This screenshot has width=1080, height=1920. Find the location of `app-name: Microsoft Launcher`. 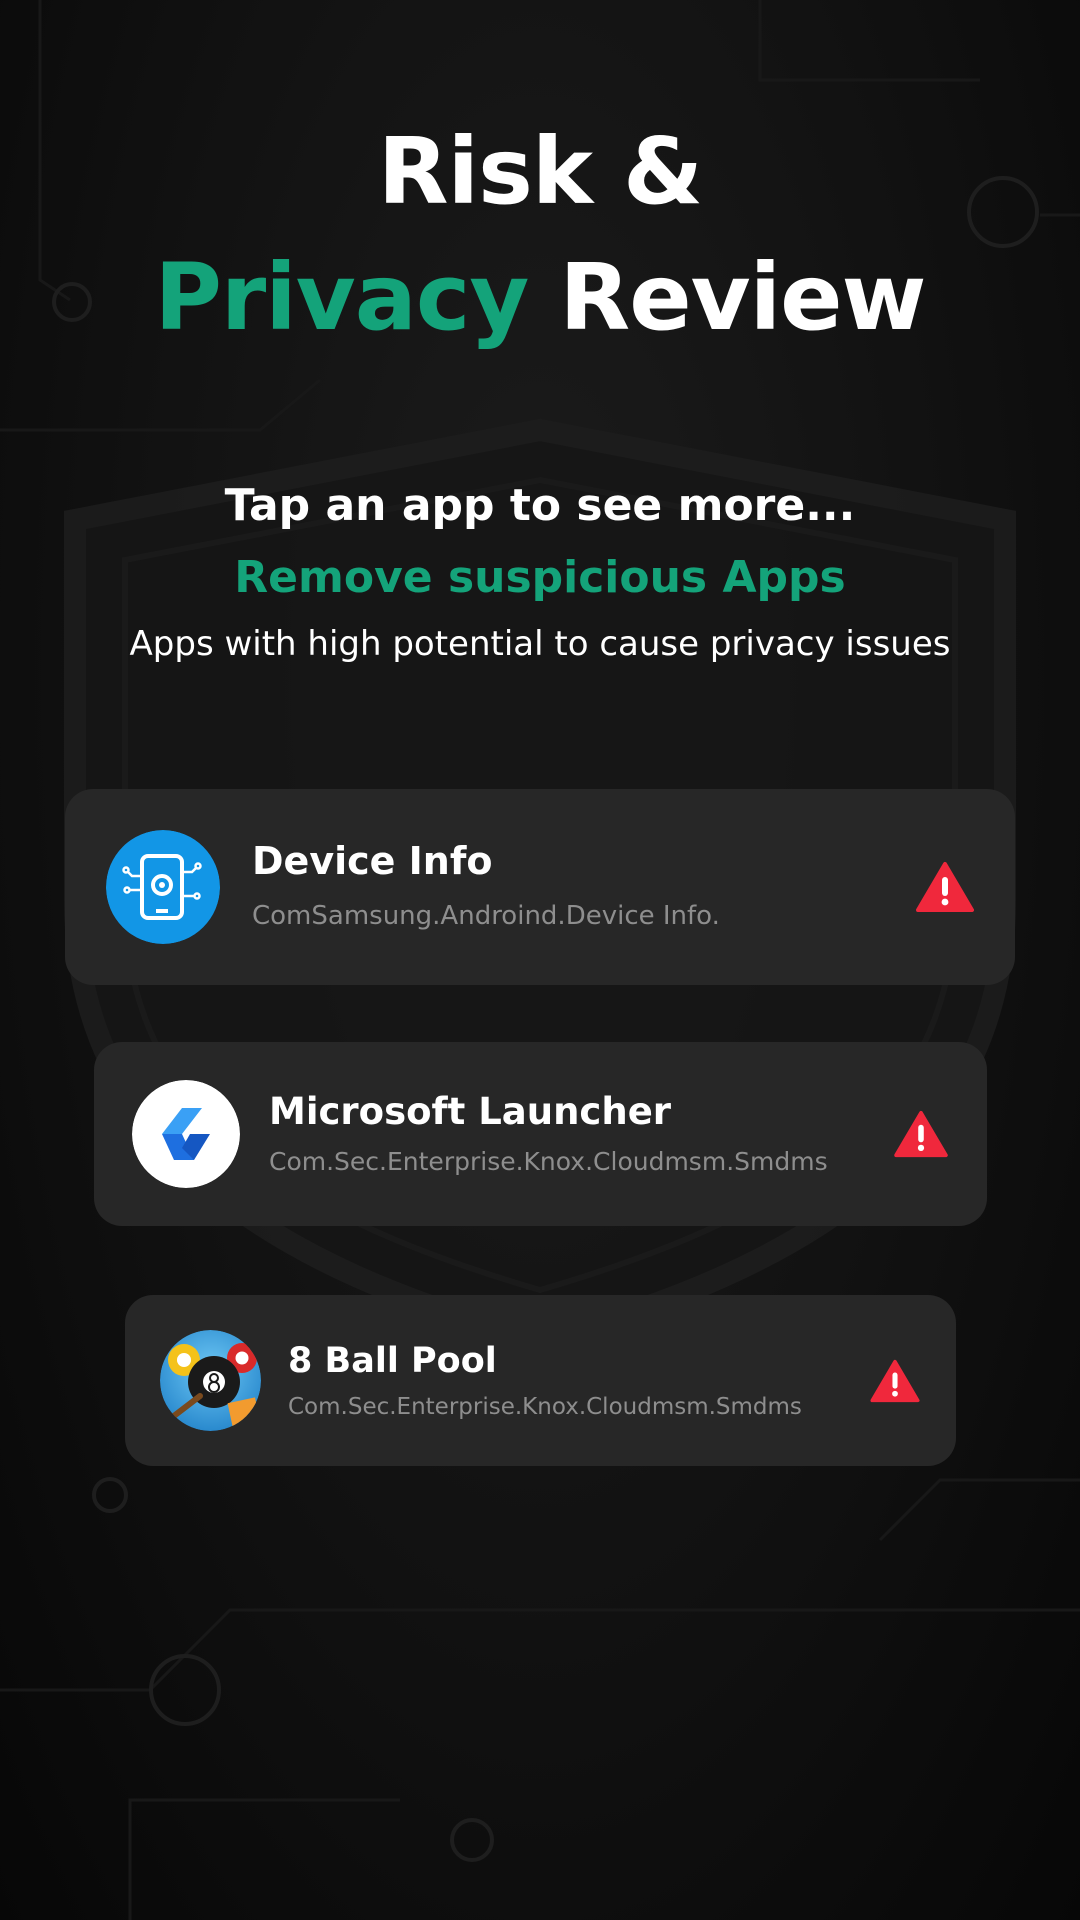

app-name: Microsoft Launcher is located at coordinates (470, 1111).